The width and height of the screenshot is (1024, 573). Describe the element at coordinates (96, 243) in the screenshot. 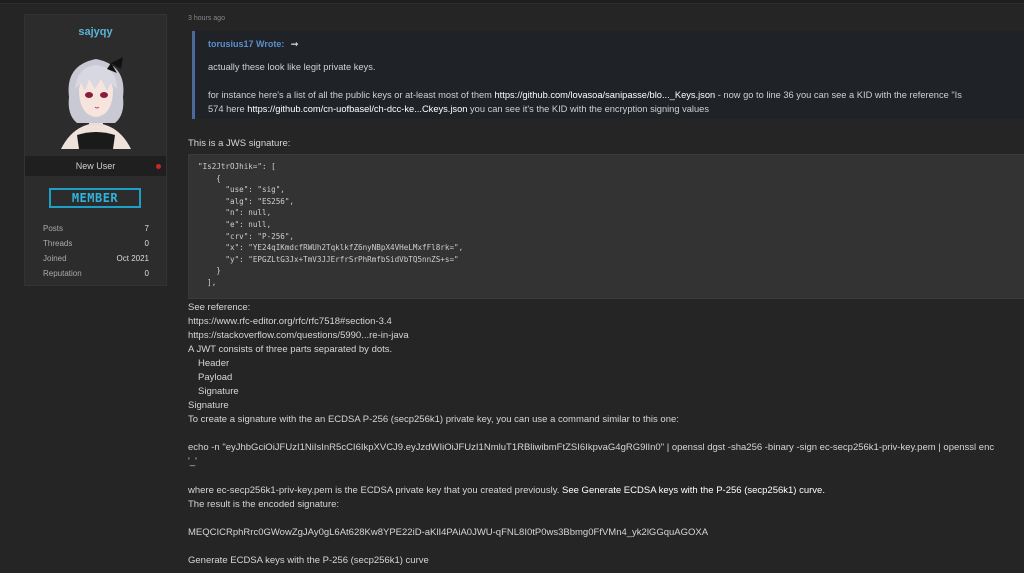

I see `stat-threads: Threads 0` at that location.